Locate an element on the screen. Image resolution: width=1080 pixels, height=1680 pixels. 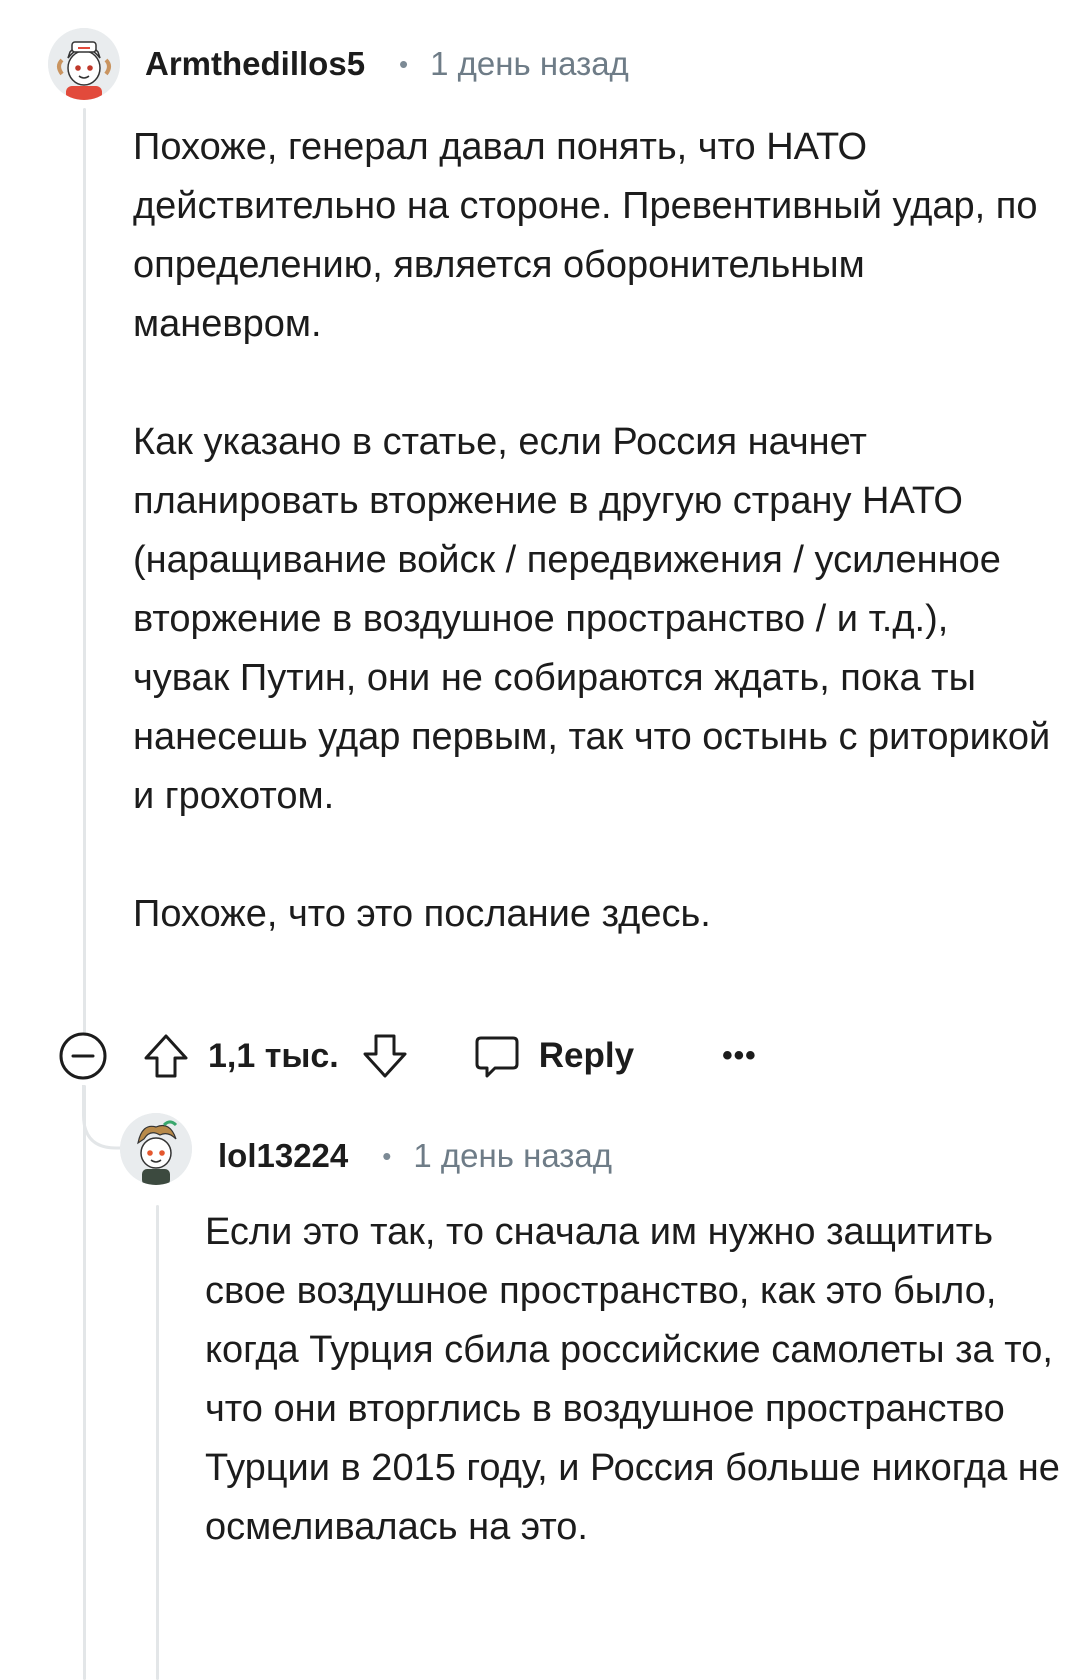
reply-label: Reply is located at coordinates (586, 1055).